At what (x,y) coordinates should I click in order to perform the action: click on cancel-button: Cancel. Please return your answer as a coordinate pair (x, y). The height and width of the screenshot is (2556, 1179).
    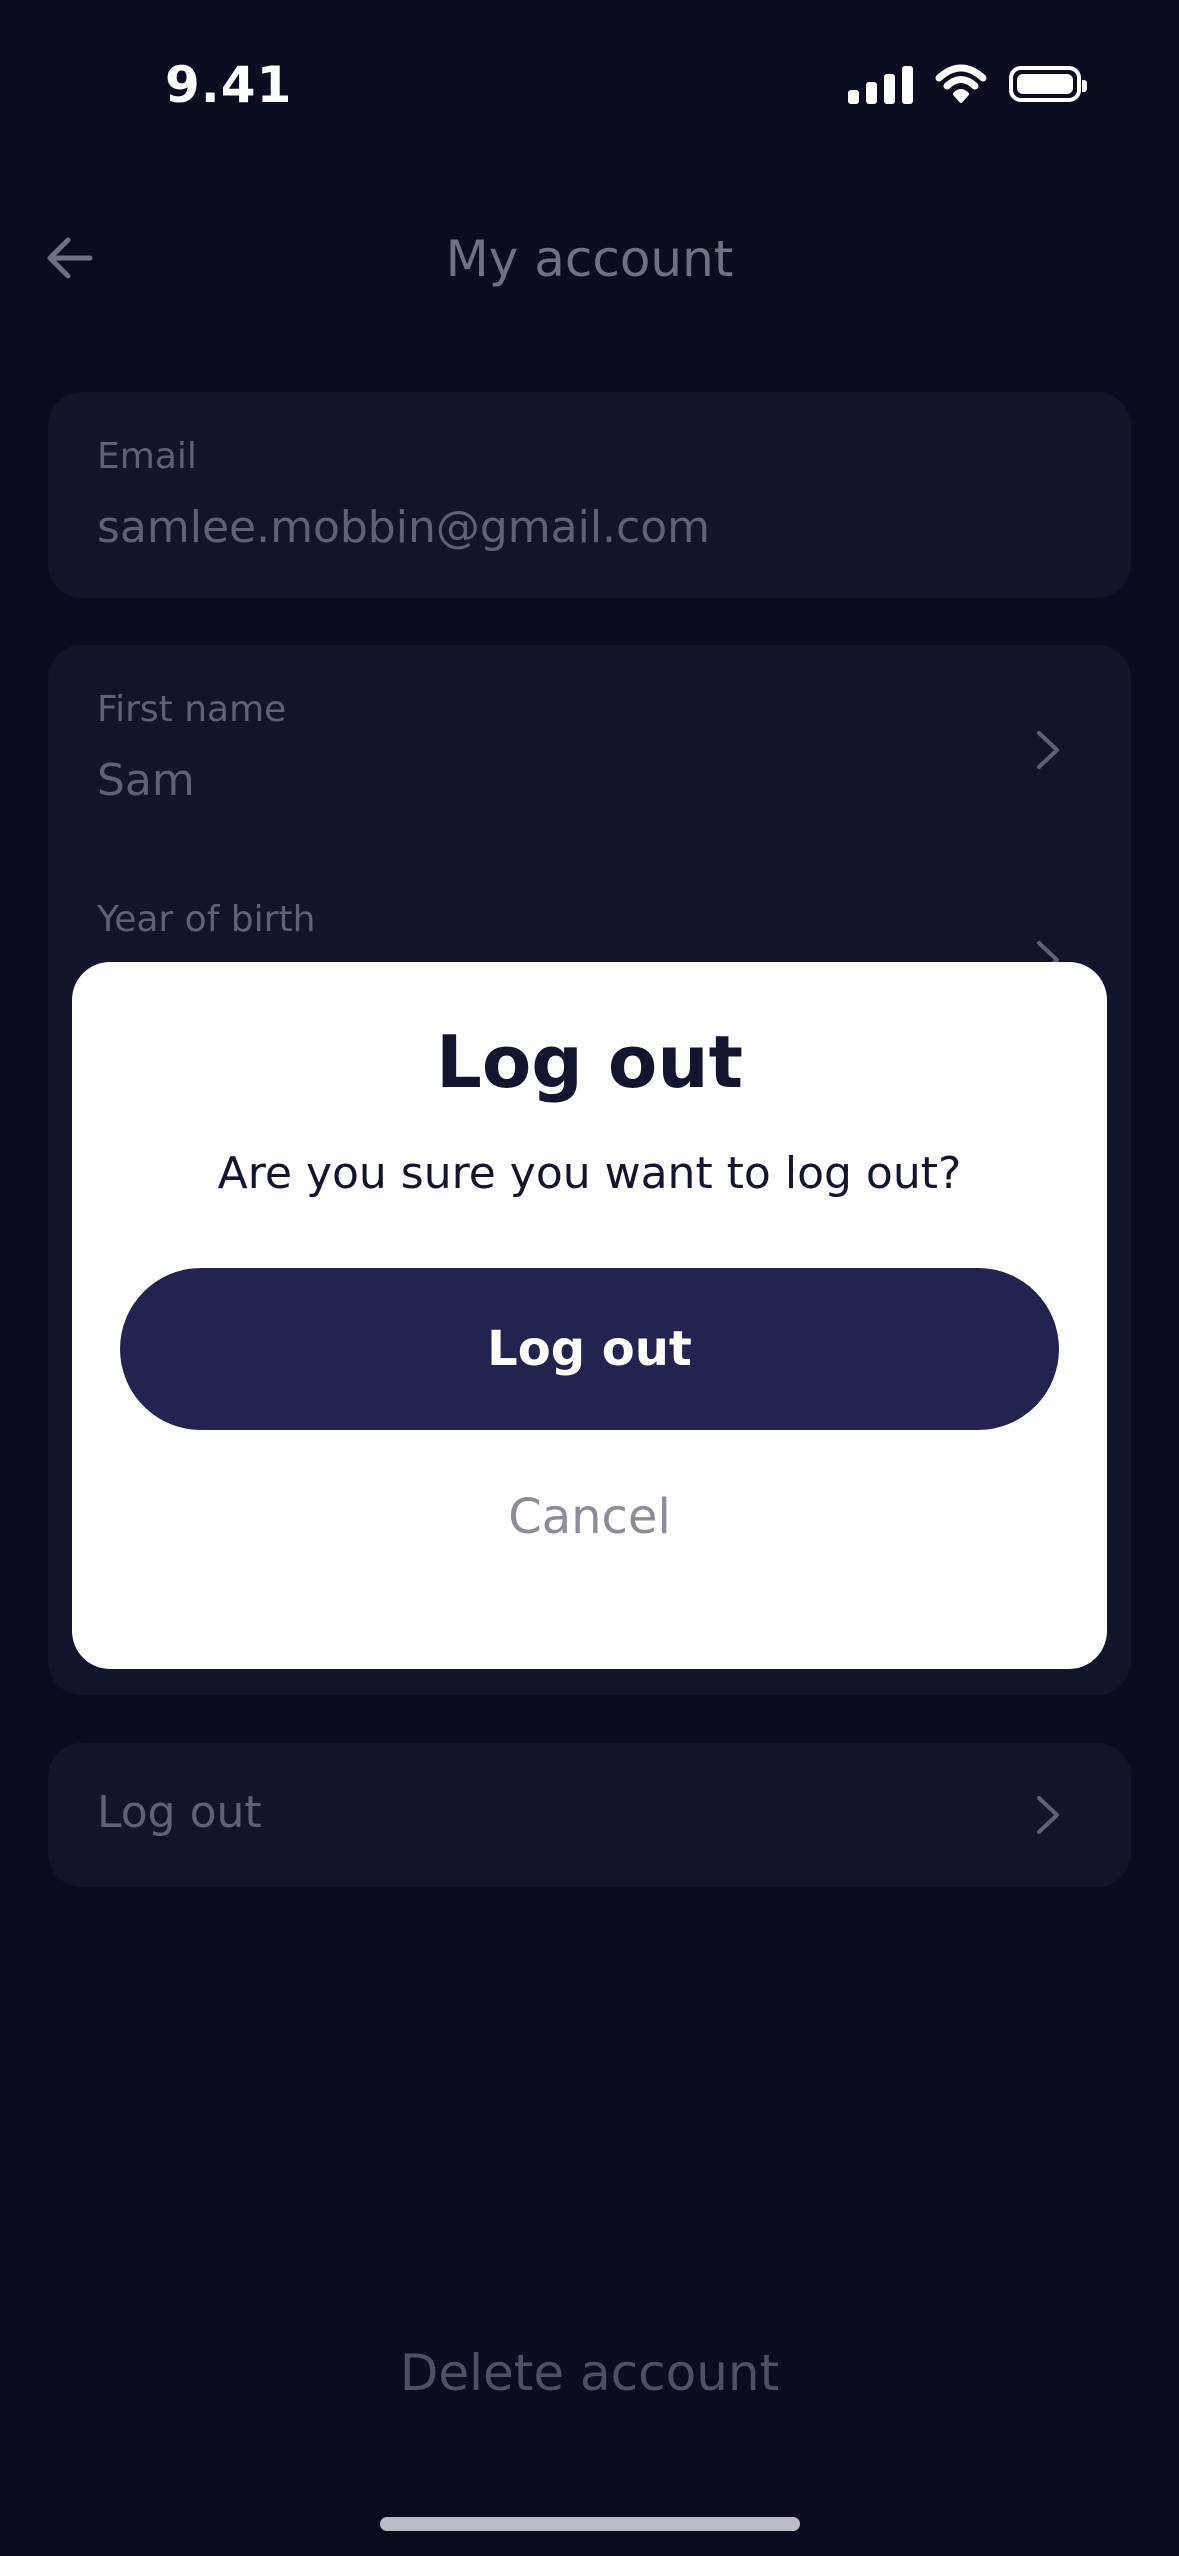
    Looking at the image, I should click on (589, 1517).